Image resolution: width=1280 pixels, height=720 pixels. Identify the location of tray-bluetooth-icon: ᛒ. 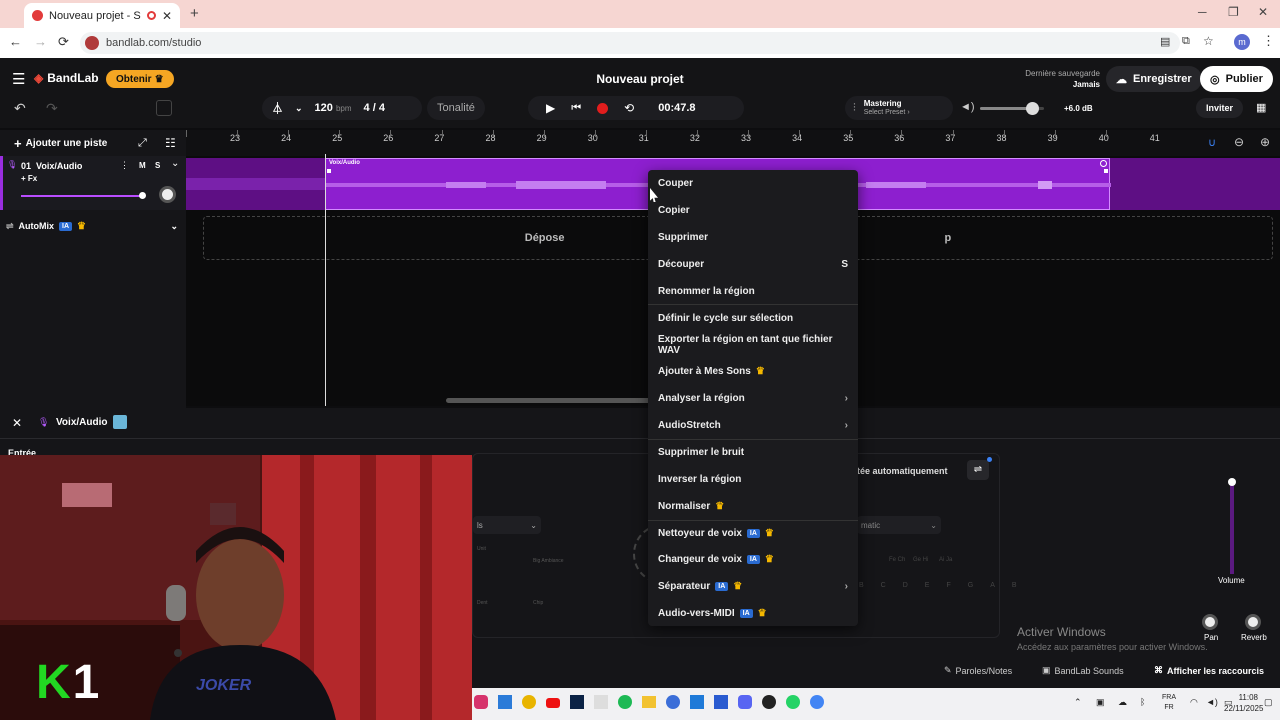
(1142, 702).